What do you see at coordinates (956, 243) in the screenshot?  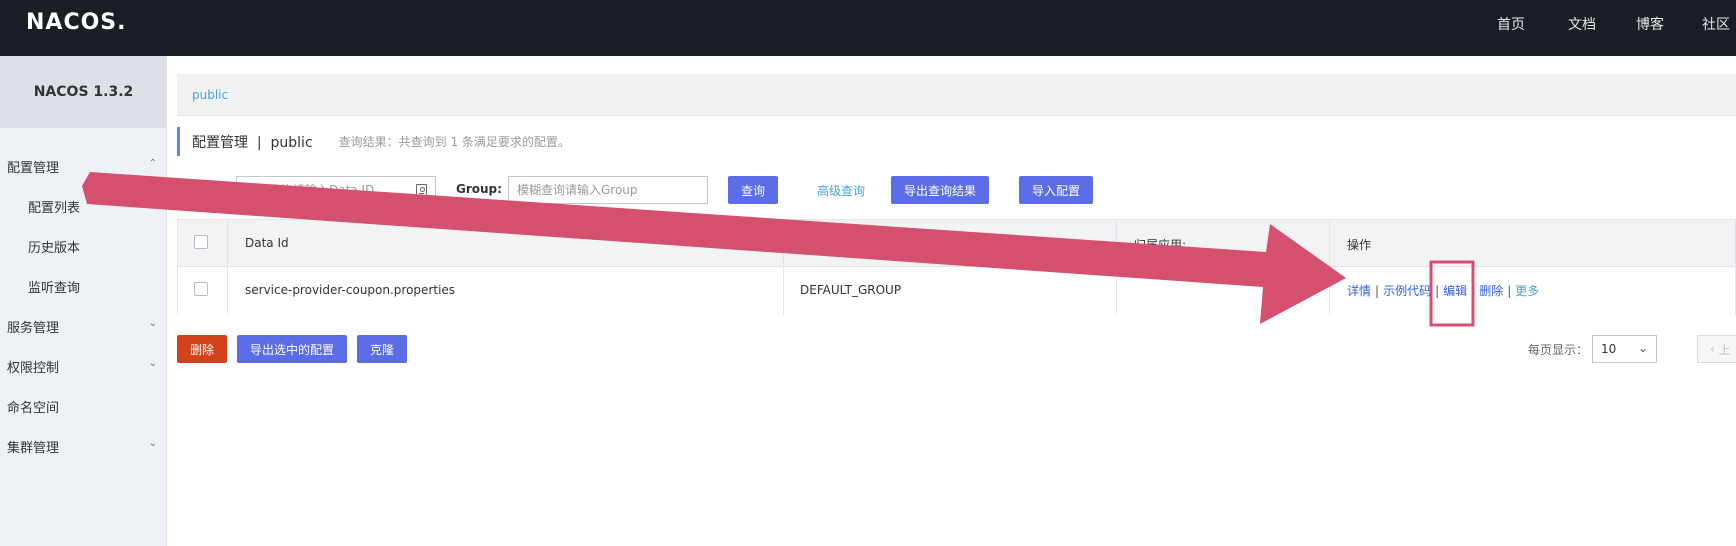 I see `table-header: Data Id 归属应用: 操作` at bounding box center [956, 243].